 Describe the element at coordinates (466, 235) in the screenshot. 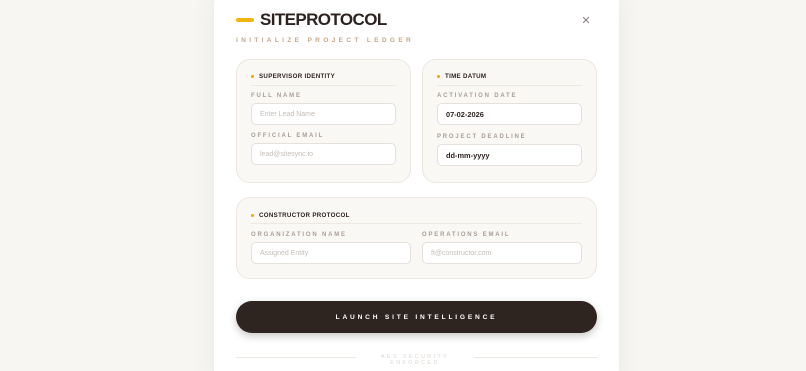

I see `operations-email-label: OPERATIONS EMAIL` at that location.